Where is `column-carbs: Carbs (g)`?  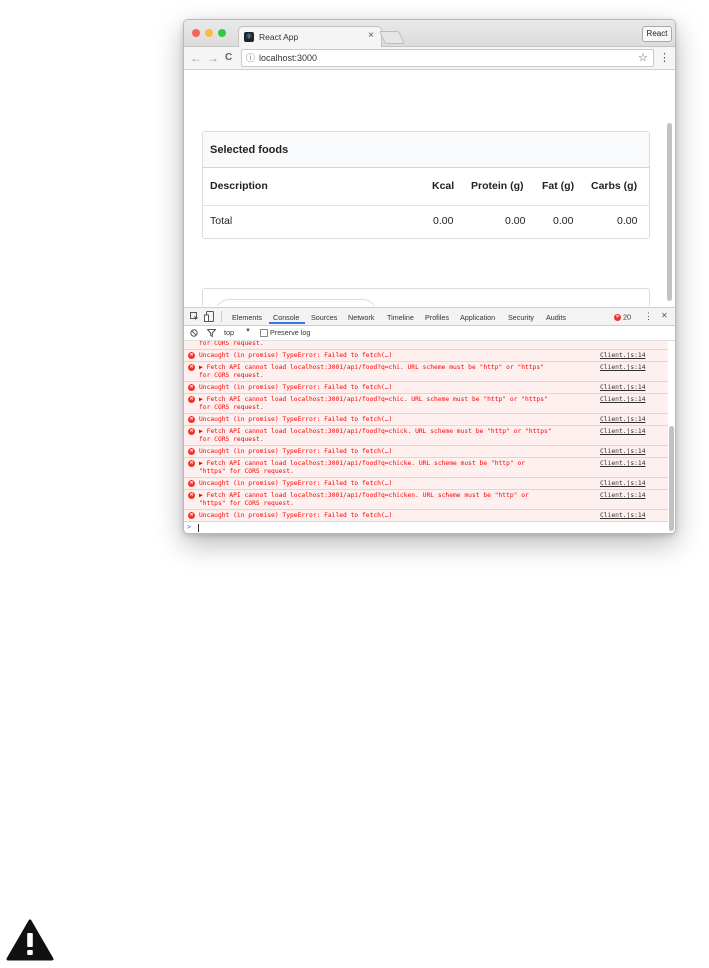
column-carbs: Carbs (g) is located at coordinates (614, 186).